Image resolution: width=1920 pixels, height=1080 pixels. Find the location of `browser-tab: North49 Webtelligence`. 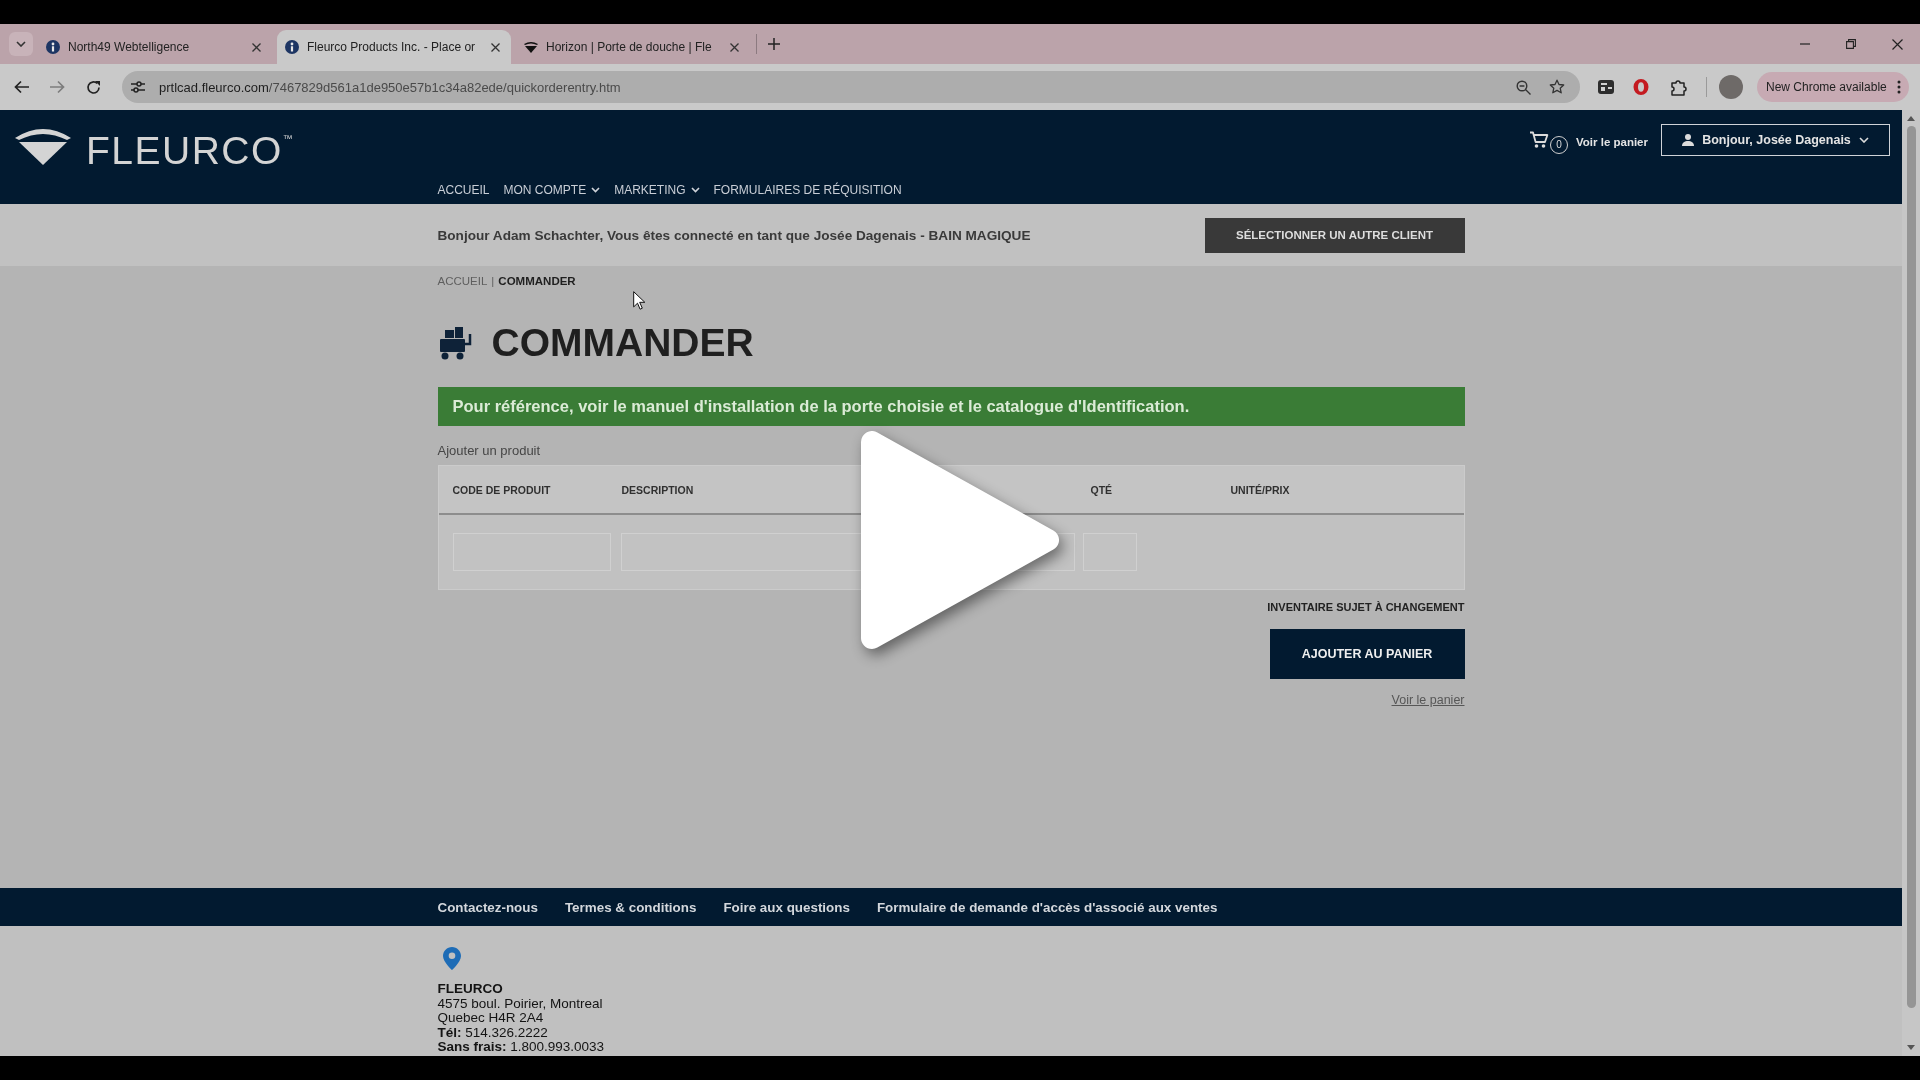

browser-tab: North49 Webtelligence is located at coordinates (155, 47).